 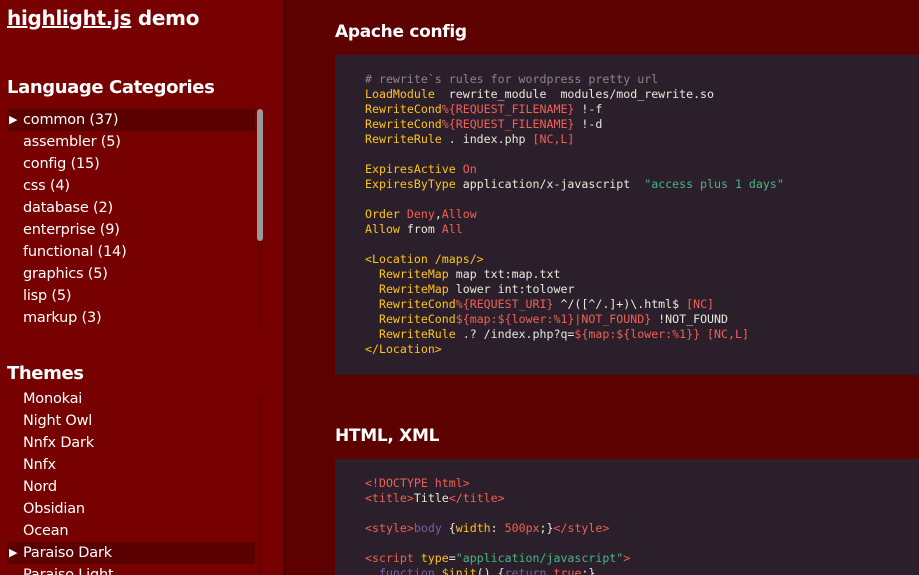 I want to click on theme-item-label: Night Owl, so click(x=58, y=421).